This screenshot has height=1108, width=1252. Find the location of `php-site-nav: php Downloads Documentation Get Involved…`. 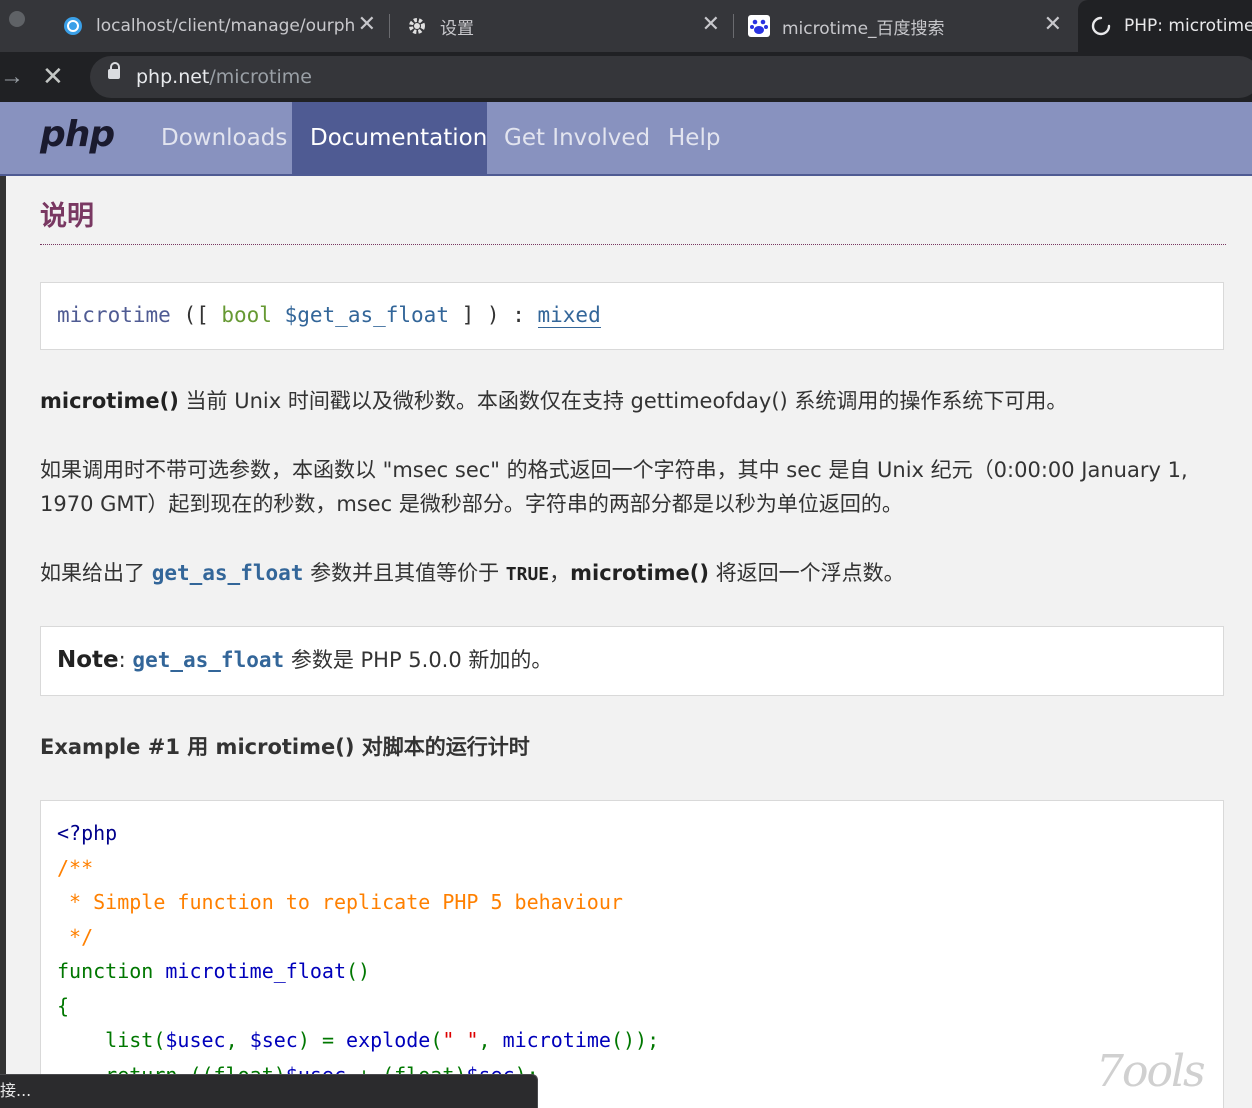

php-site-nav: php Downloads Documentation Get Involved… is located at coordinates (626, 140).